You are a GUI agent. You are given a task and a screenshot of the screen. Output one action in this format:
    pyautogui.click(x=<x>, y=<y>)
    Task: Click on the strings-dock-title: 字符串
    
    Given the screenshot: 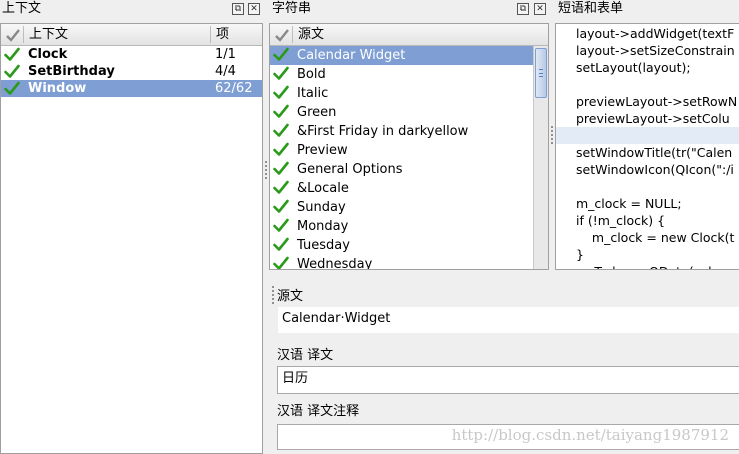 What is the action you would take?
    pyautogui.click(x=292, y=8)
    